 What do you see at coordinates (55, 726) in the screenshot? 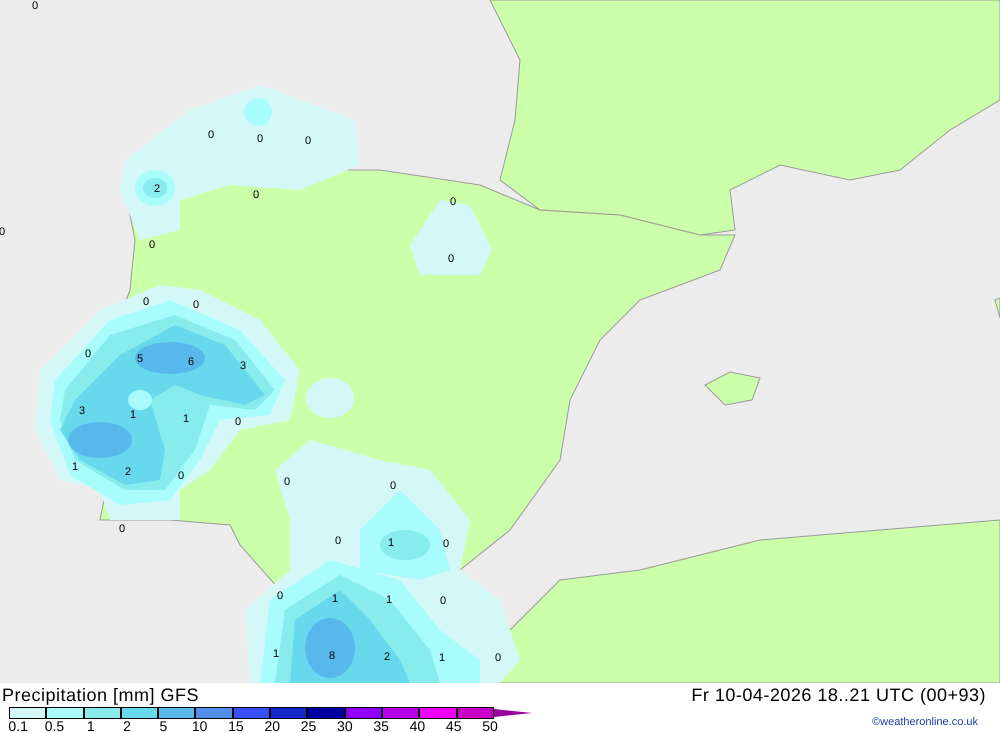
I see `legend-tick-label: 0.5` at bounding box center [55, 726].